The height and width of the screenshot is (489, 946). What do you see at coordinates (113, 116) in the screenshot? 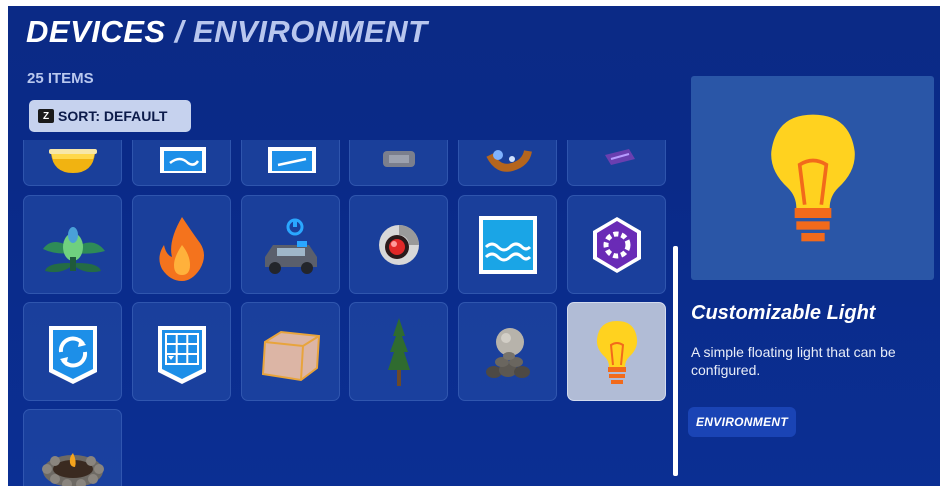
I see `sort-label: SORT: DEFAULT` at bounding box center [113, 116].